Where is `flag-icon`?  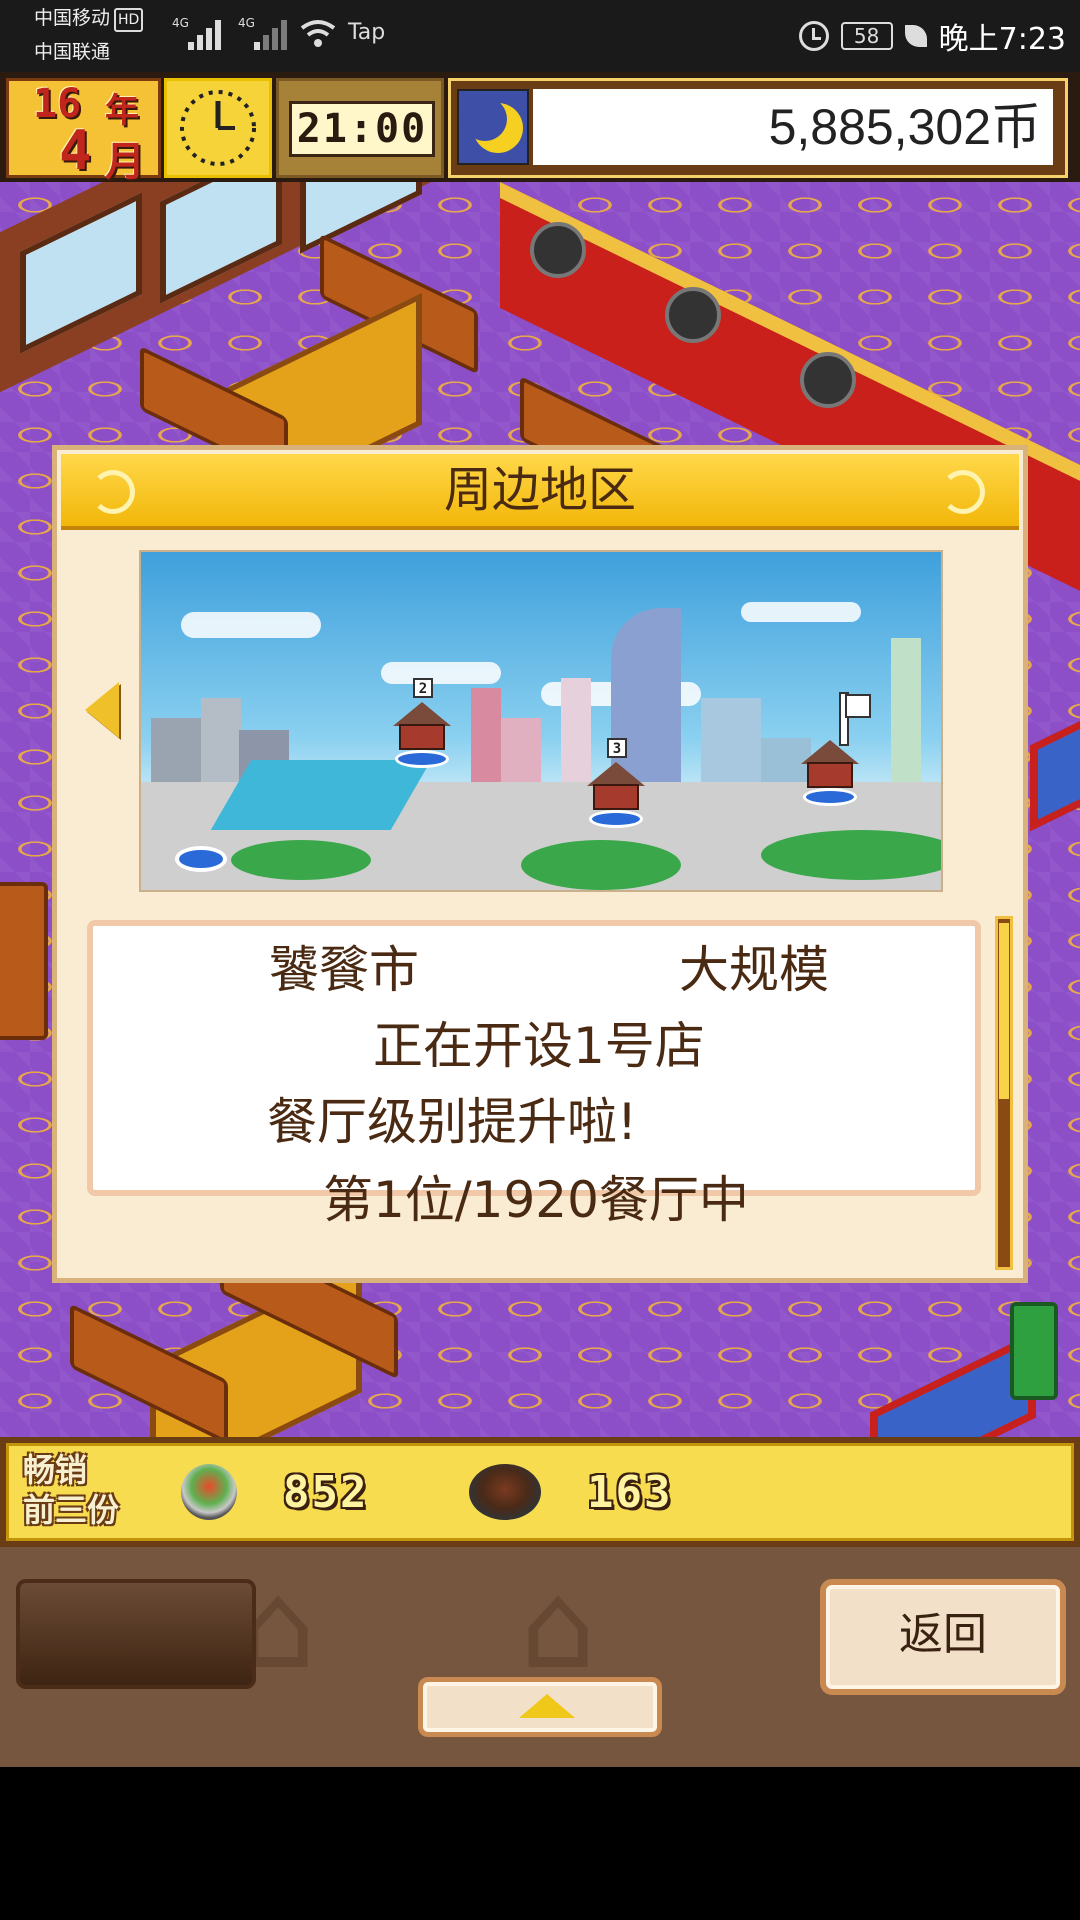
flag-icon is located at coordinates (855, 719).